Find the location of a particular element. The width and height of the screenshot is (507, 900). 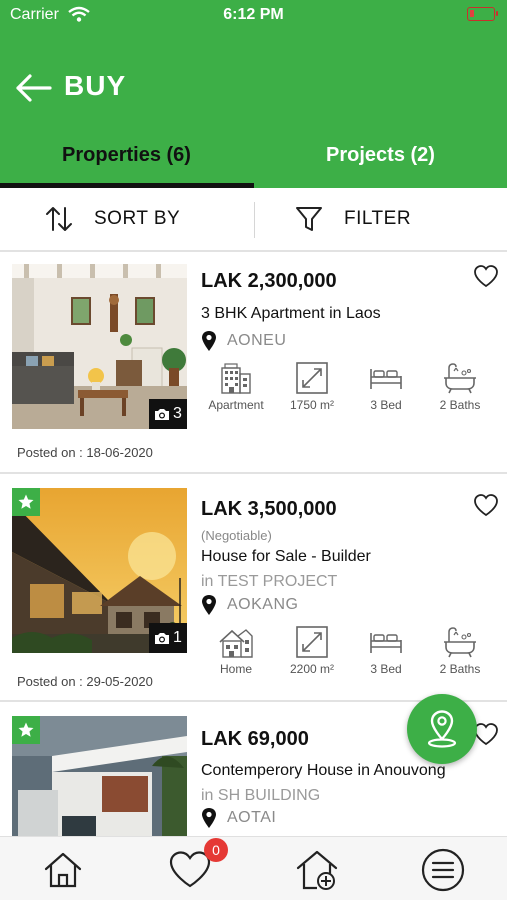

favorites-count-badge: 0 is located at coordinates (216, 850).